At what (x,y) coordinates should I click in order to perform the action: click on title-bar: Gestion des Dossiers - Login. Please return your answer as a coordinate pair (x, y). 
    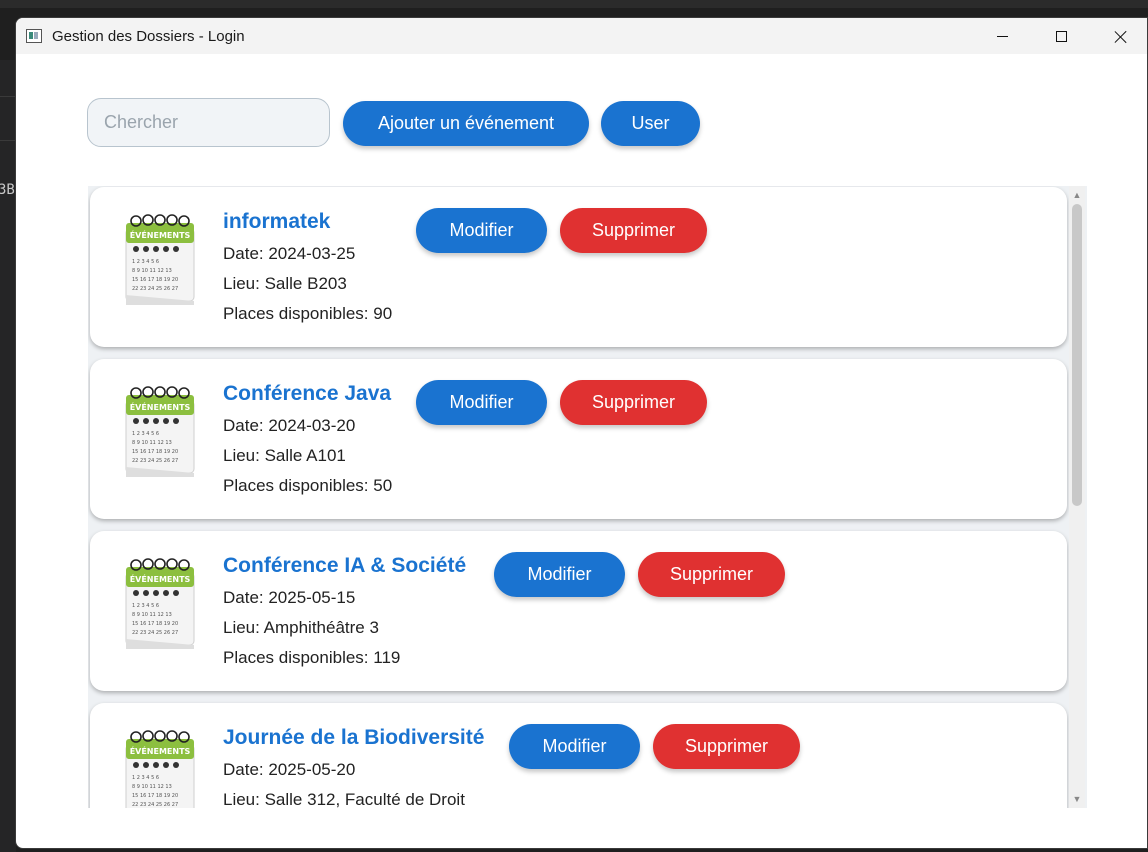
    Looking at the image, I should click on (581, 36).